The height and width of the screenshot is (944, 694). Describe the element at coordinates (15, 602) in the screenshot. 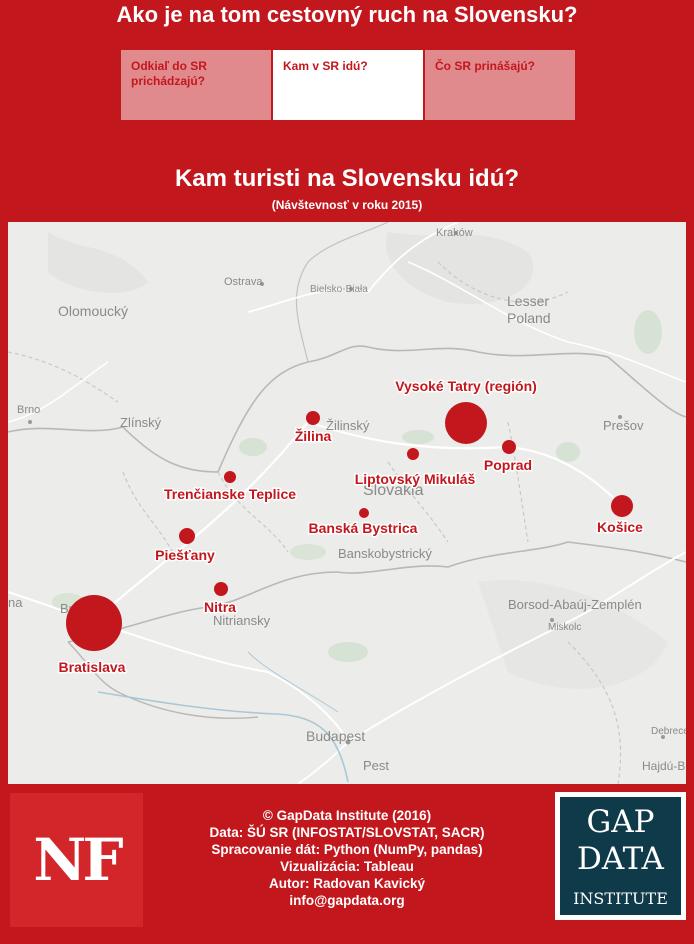

I see `label-na: na` at that location.